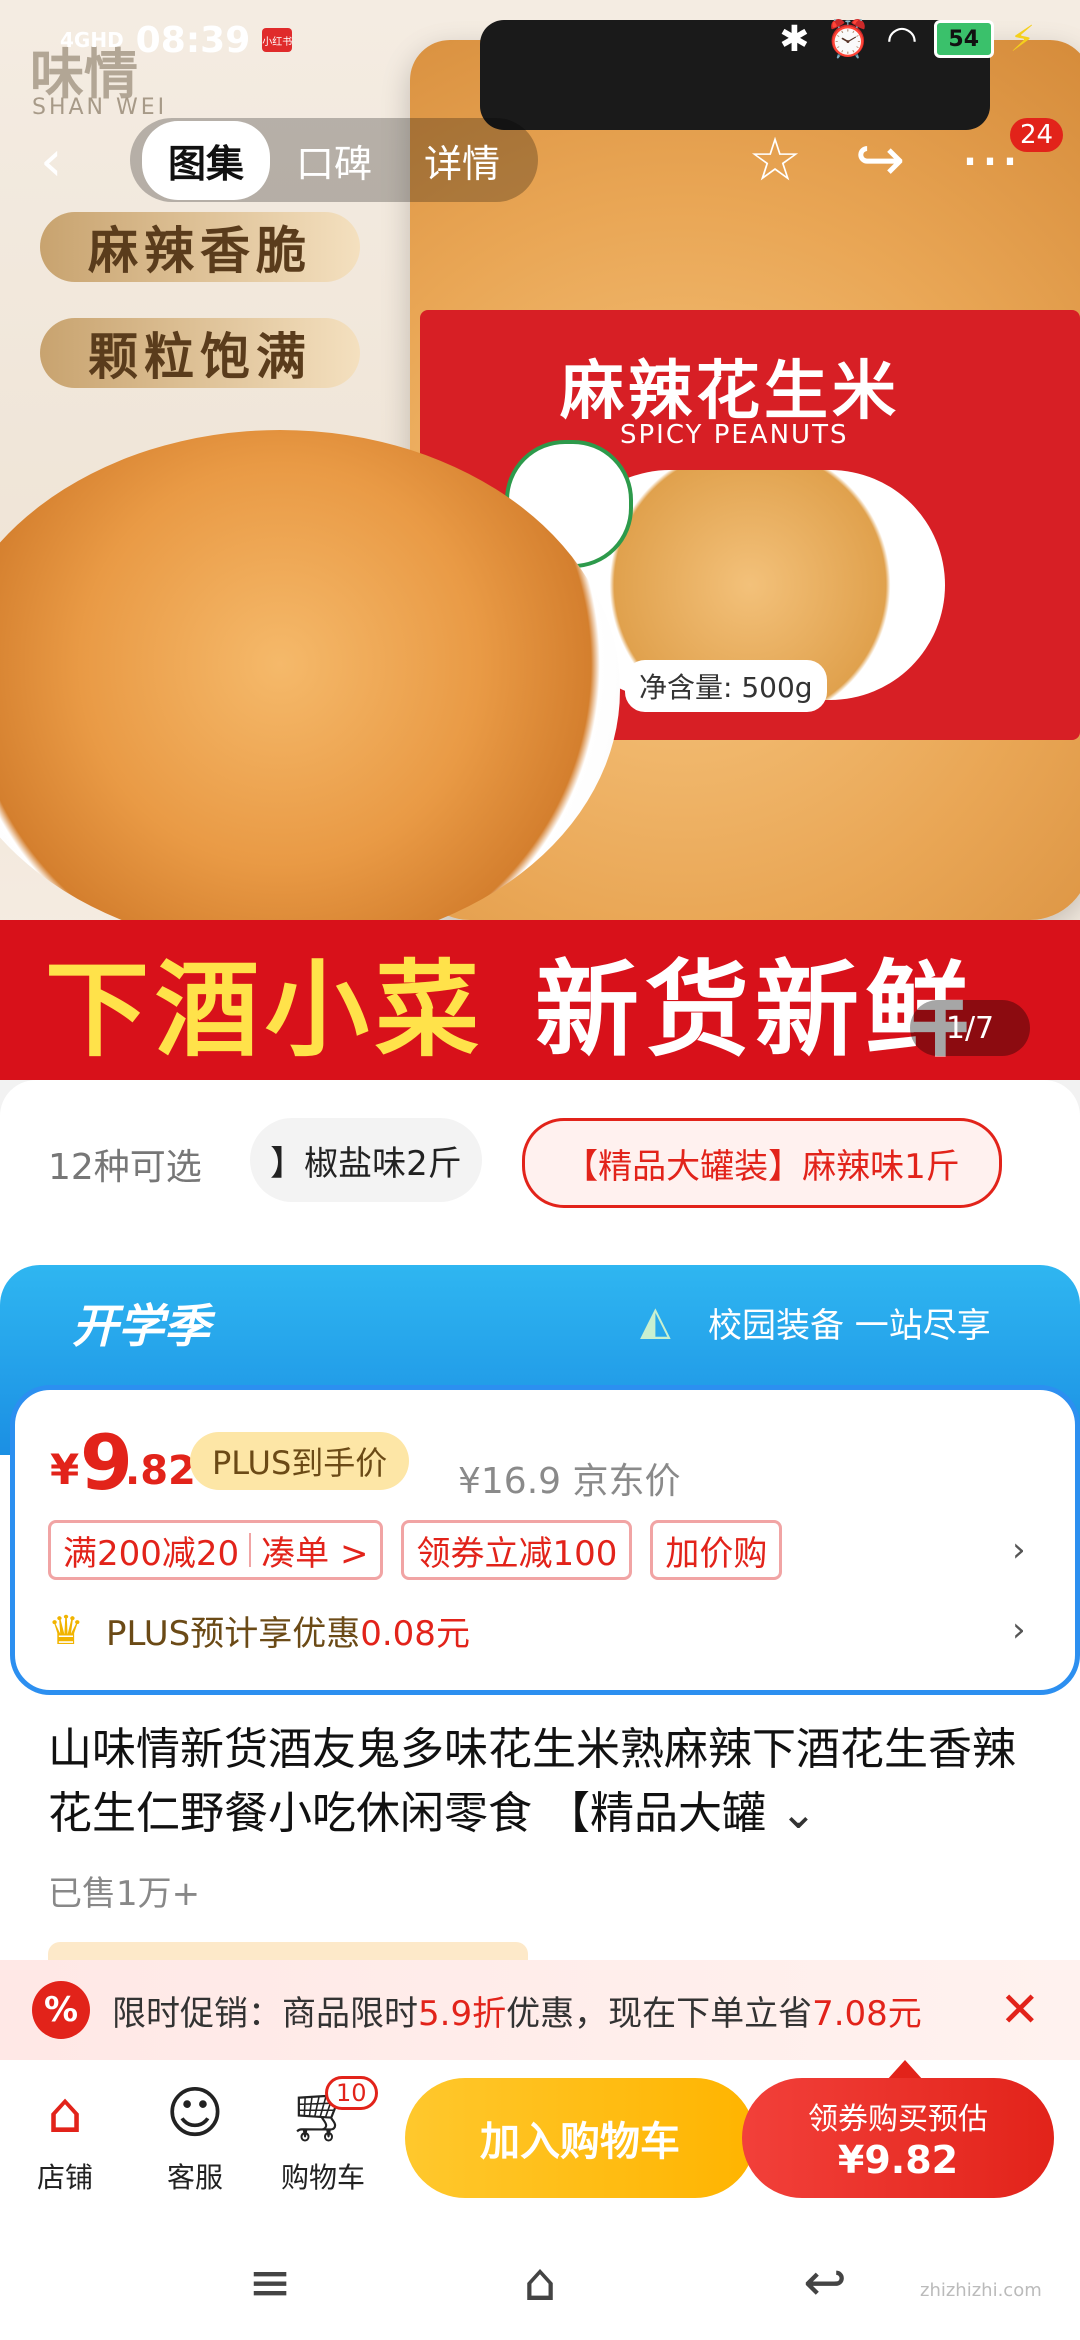 This screenshot has height=2340, width=1080. I want to click on flash-sale-text: 限时促销：商品限时5.9折优惠，现在下单立省7.08元, so click(517, 2010).